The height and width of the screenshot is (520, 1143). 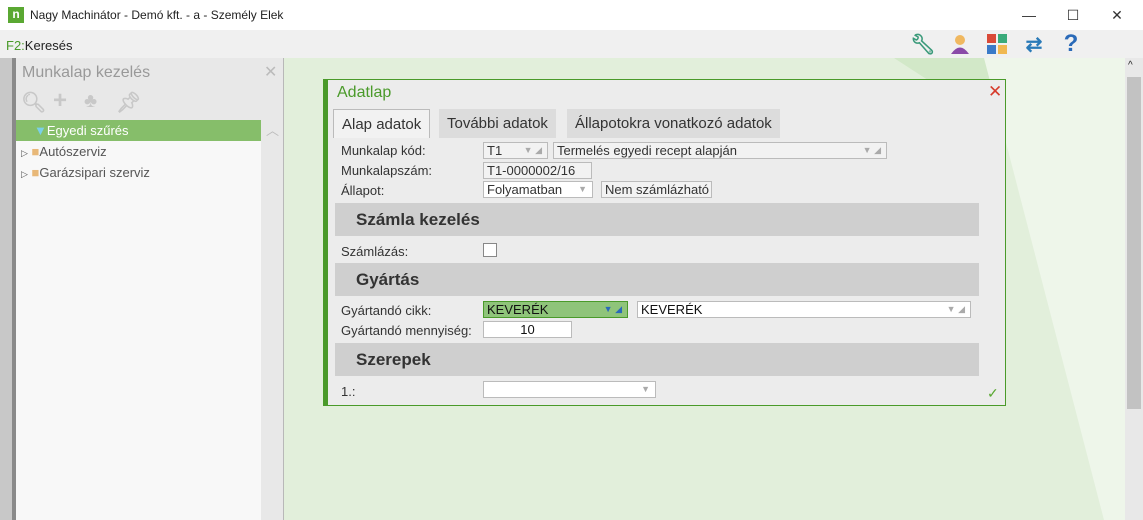 What do you see at coordinates (960, 44) in the screenshot?
I see `user-icon` at bounding box center [960, 44].